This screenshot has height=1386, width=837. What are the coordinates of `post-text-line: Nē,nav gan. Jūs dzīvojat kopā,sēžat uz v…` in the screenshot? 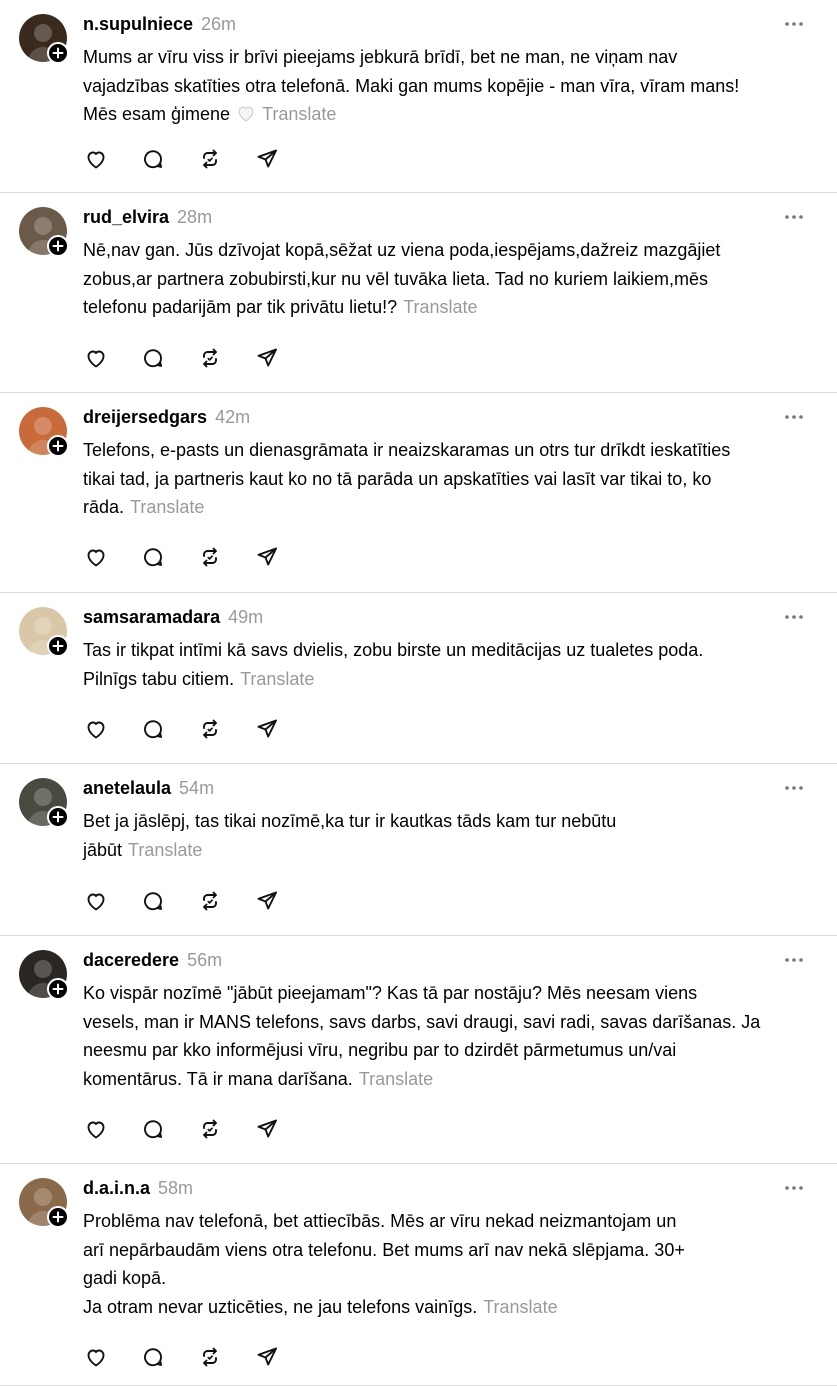 It's located at (440, 250).